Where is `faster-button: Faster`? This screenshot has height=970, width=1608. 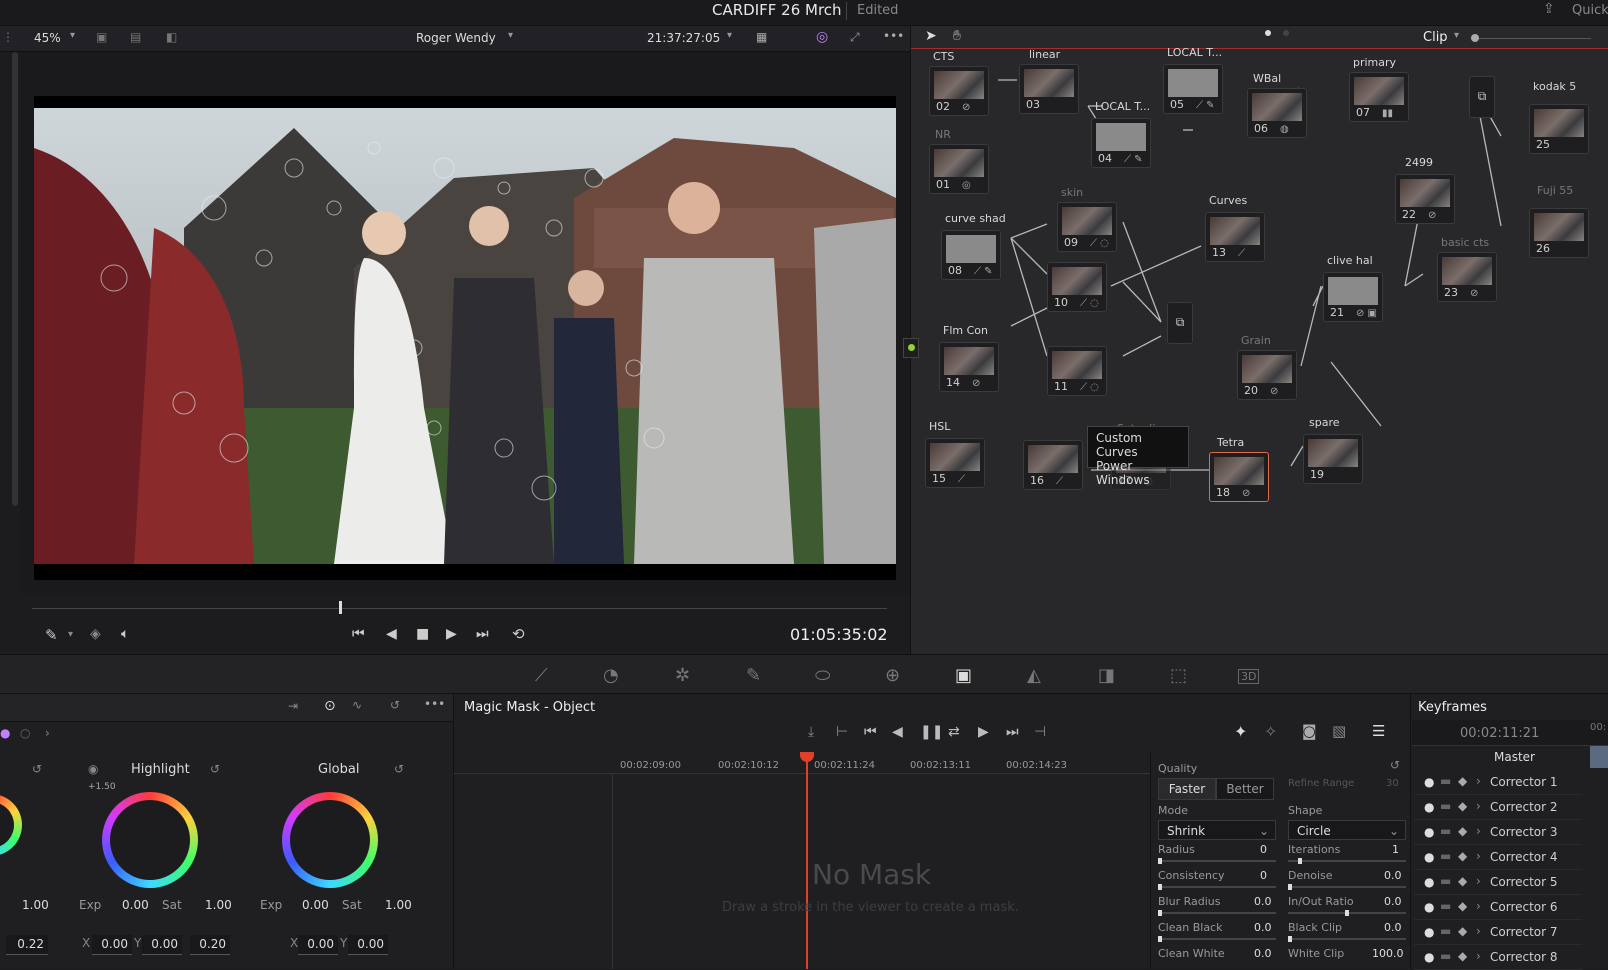 faster-button: Faster is located at coordinates (1187, 789).